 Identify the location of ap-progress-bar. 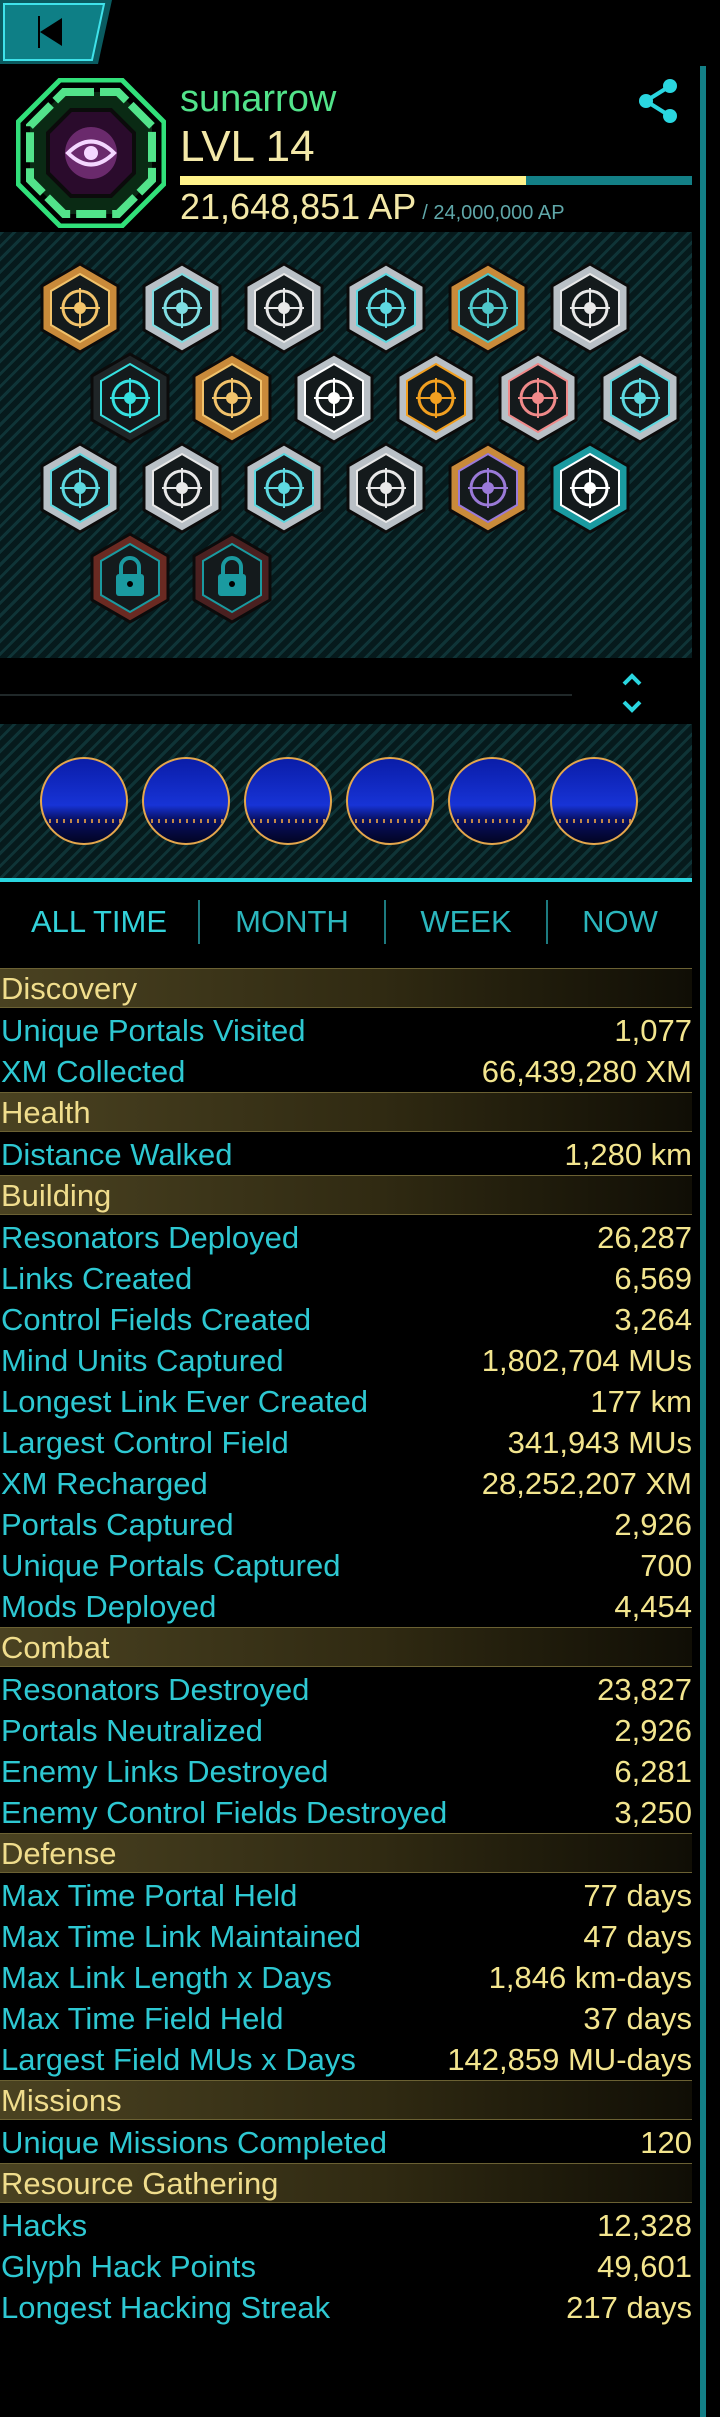
(436, 180).